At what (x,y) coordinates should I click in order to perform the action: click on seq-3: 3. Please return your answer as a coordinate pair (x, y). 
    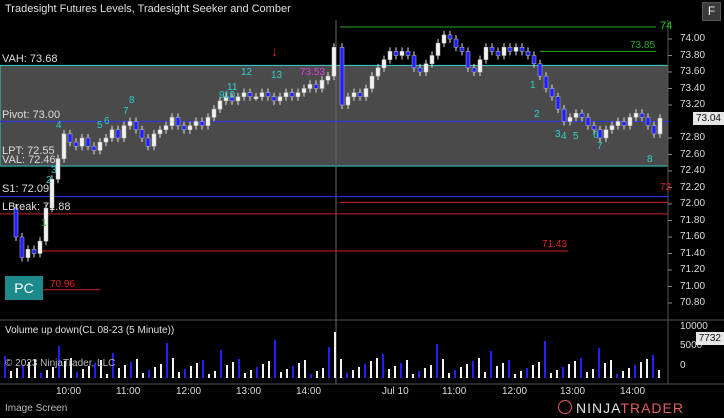
    Looking at the image, I should click on (558, 134).